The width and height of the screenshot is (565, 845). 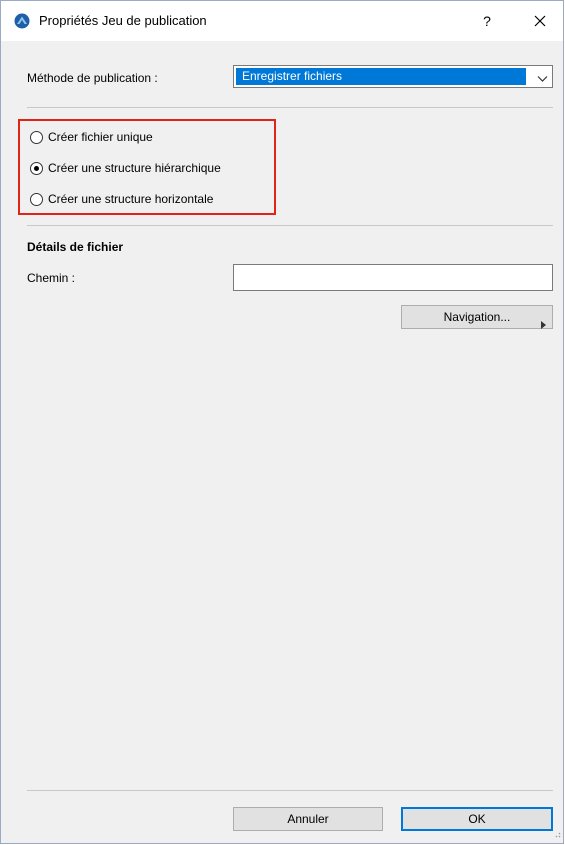 What do you see at coordinates (51, 278) in the screenshot?
I see `path-label: Chemin :` at bounding box center [51, 278].